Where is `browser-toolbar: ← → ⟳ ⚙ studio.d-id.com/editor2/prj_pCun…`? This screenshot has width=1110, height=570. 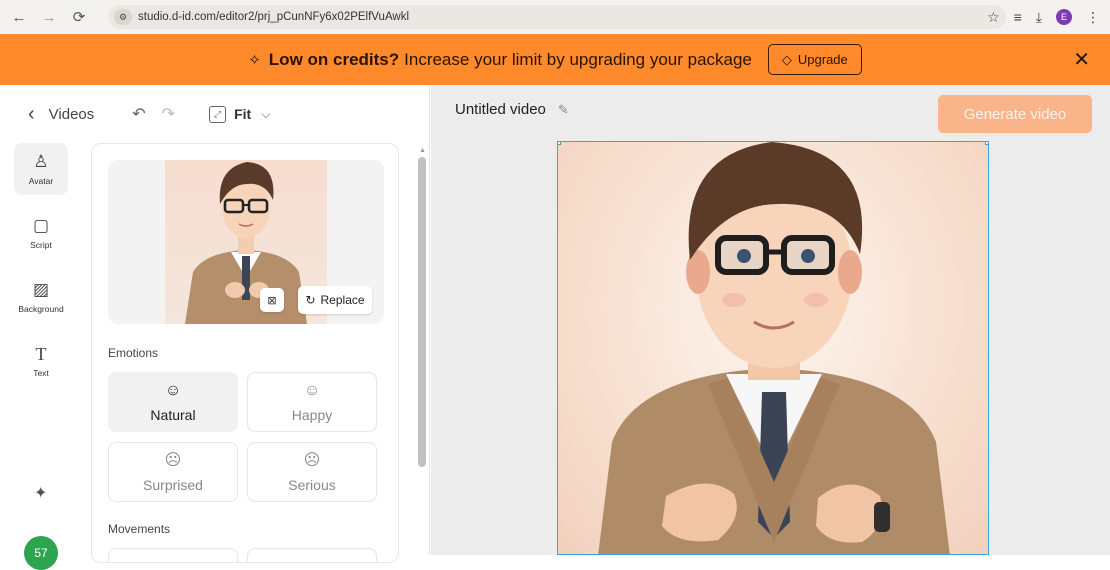
browser-toolbar: ← → ⟳ ⚙ studio.d-id.com/editor2/prj_pCun… is located at coordinates (555, 17).